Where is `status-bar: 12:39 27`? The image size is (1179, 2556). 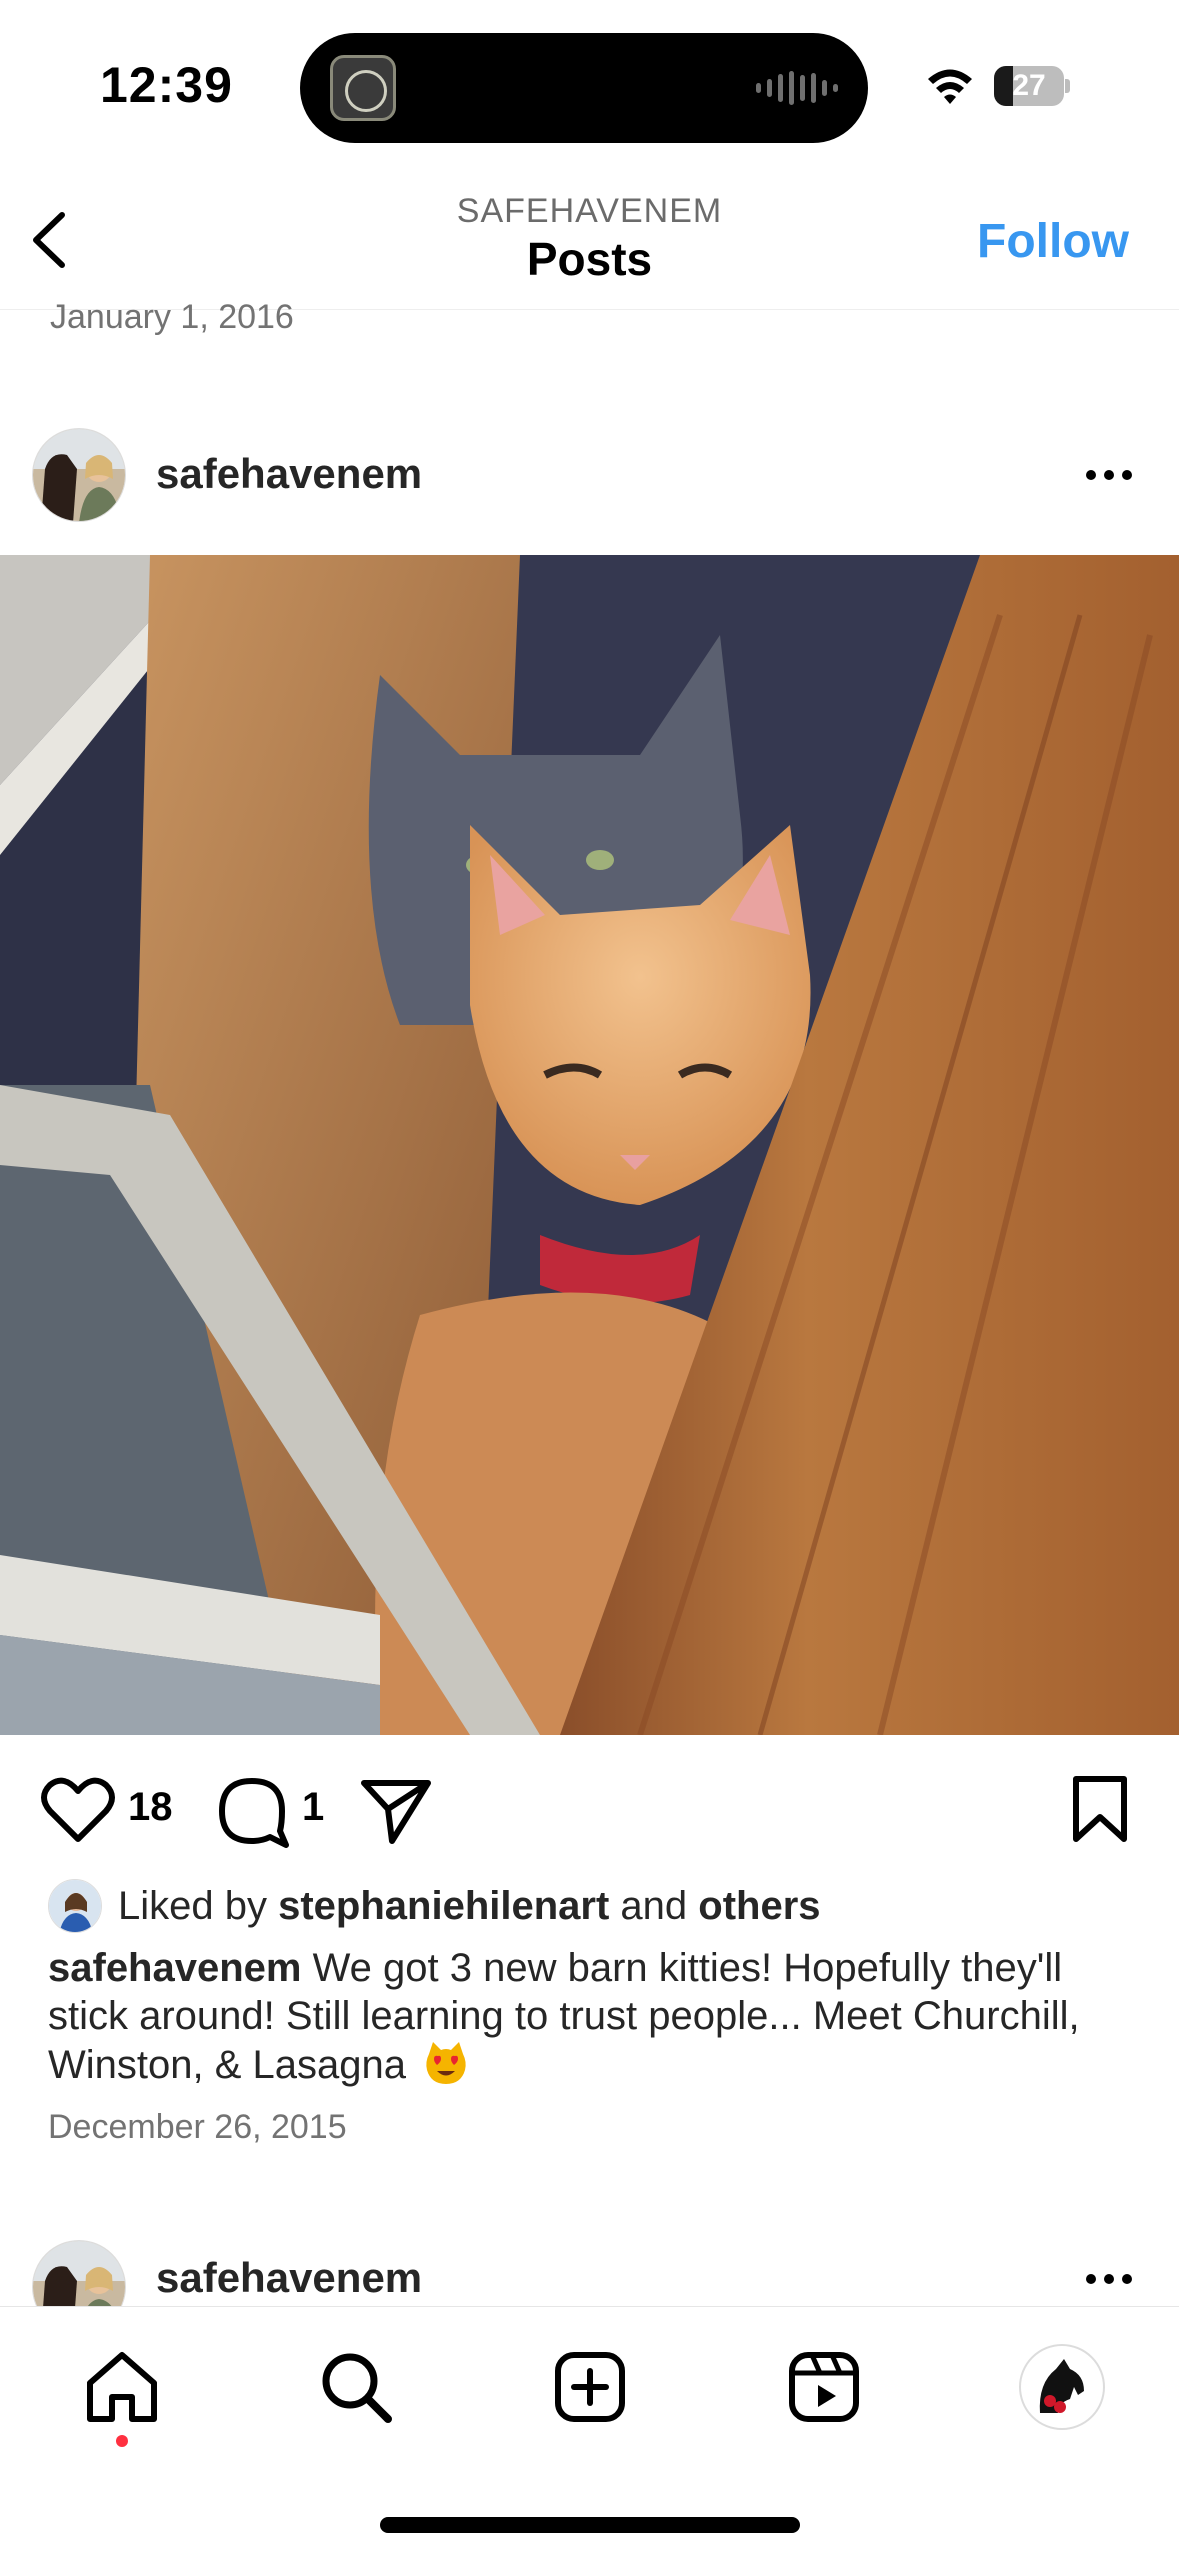 status-bar: 12:39 27 is located at coordinates (589, 85).